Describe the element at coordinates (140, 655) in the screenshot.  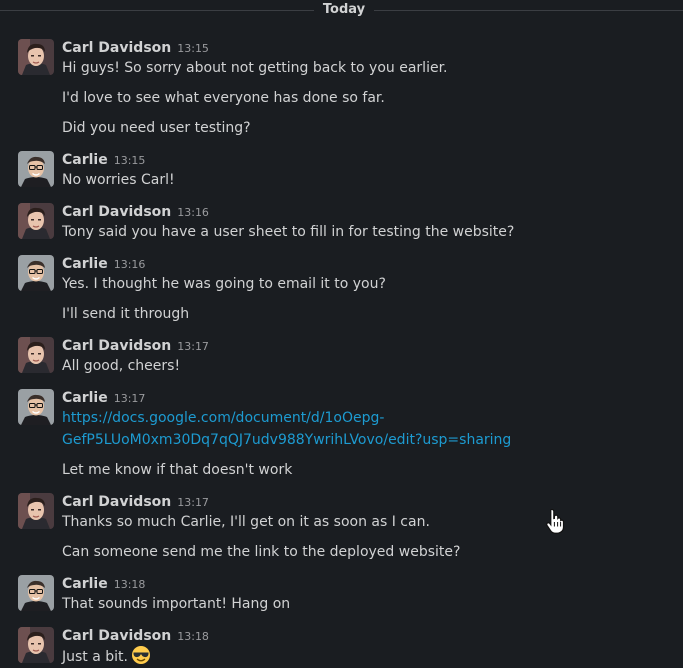
I see `smiling-face-with-sunglasses-emoji` at that location.